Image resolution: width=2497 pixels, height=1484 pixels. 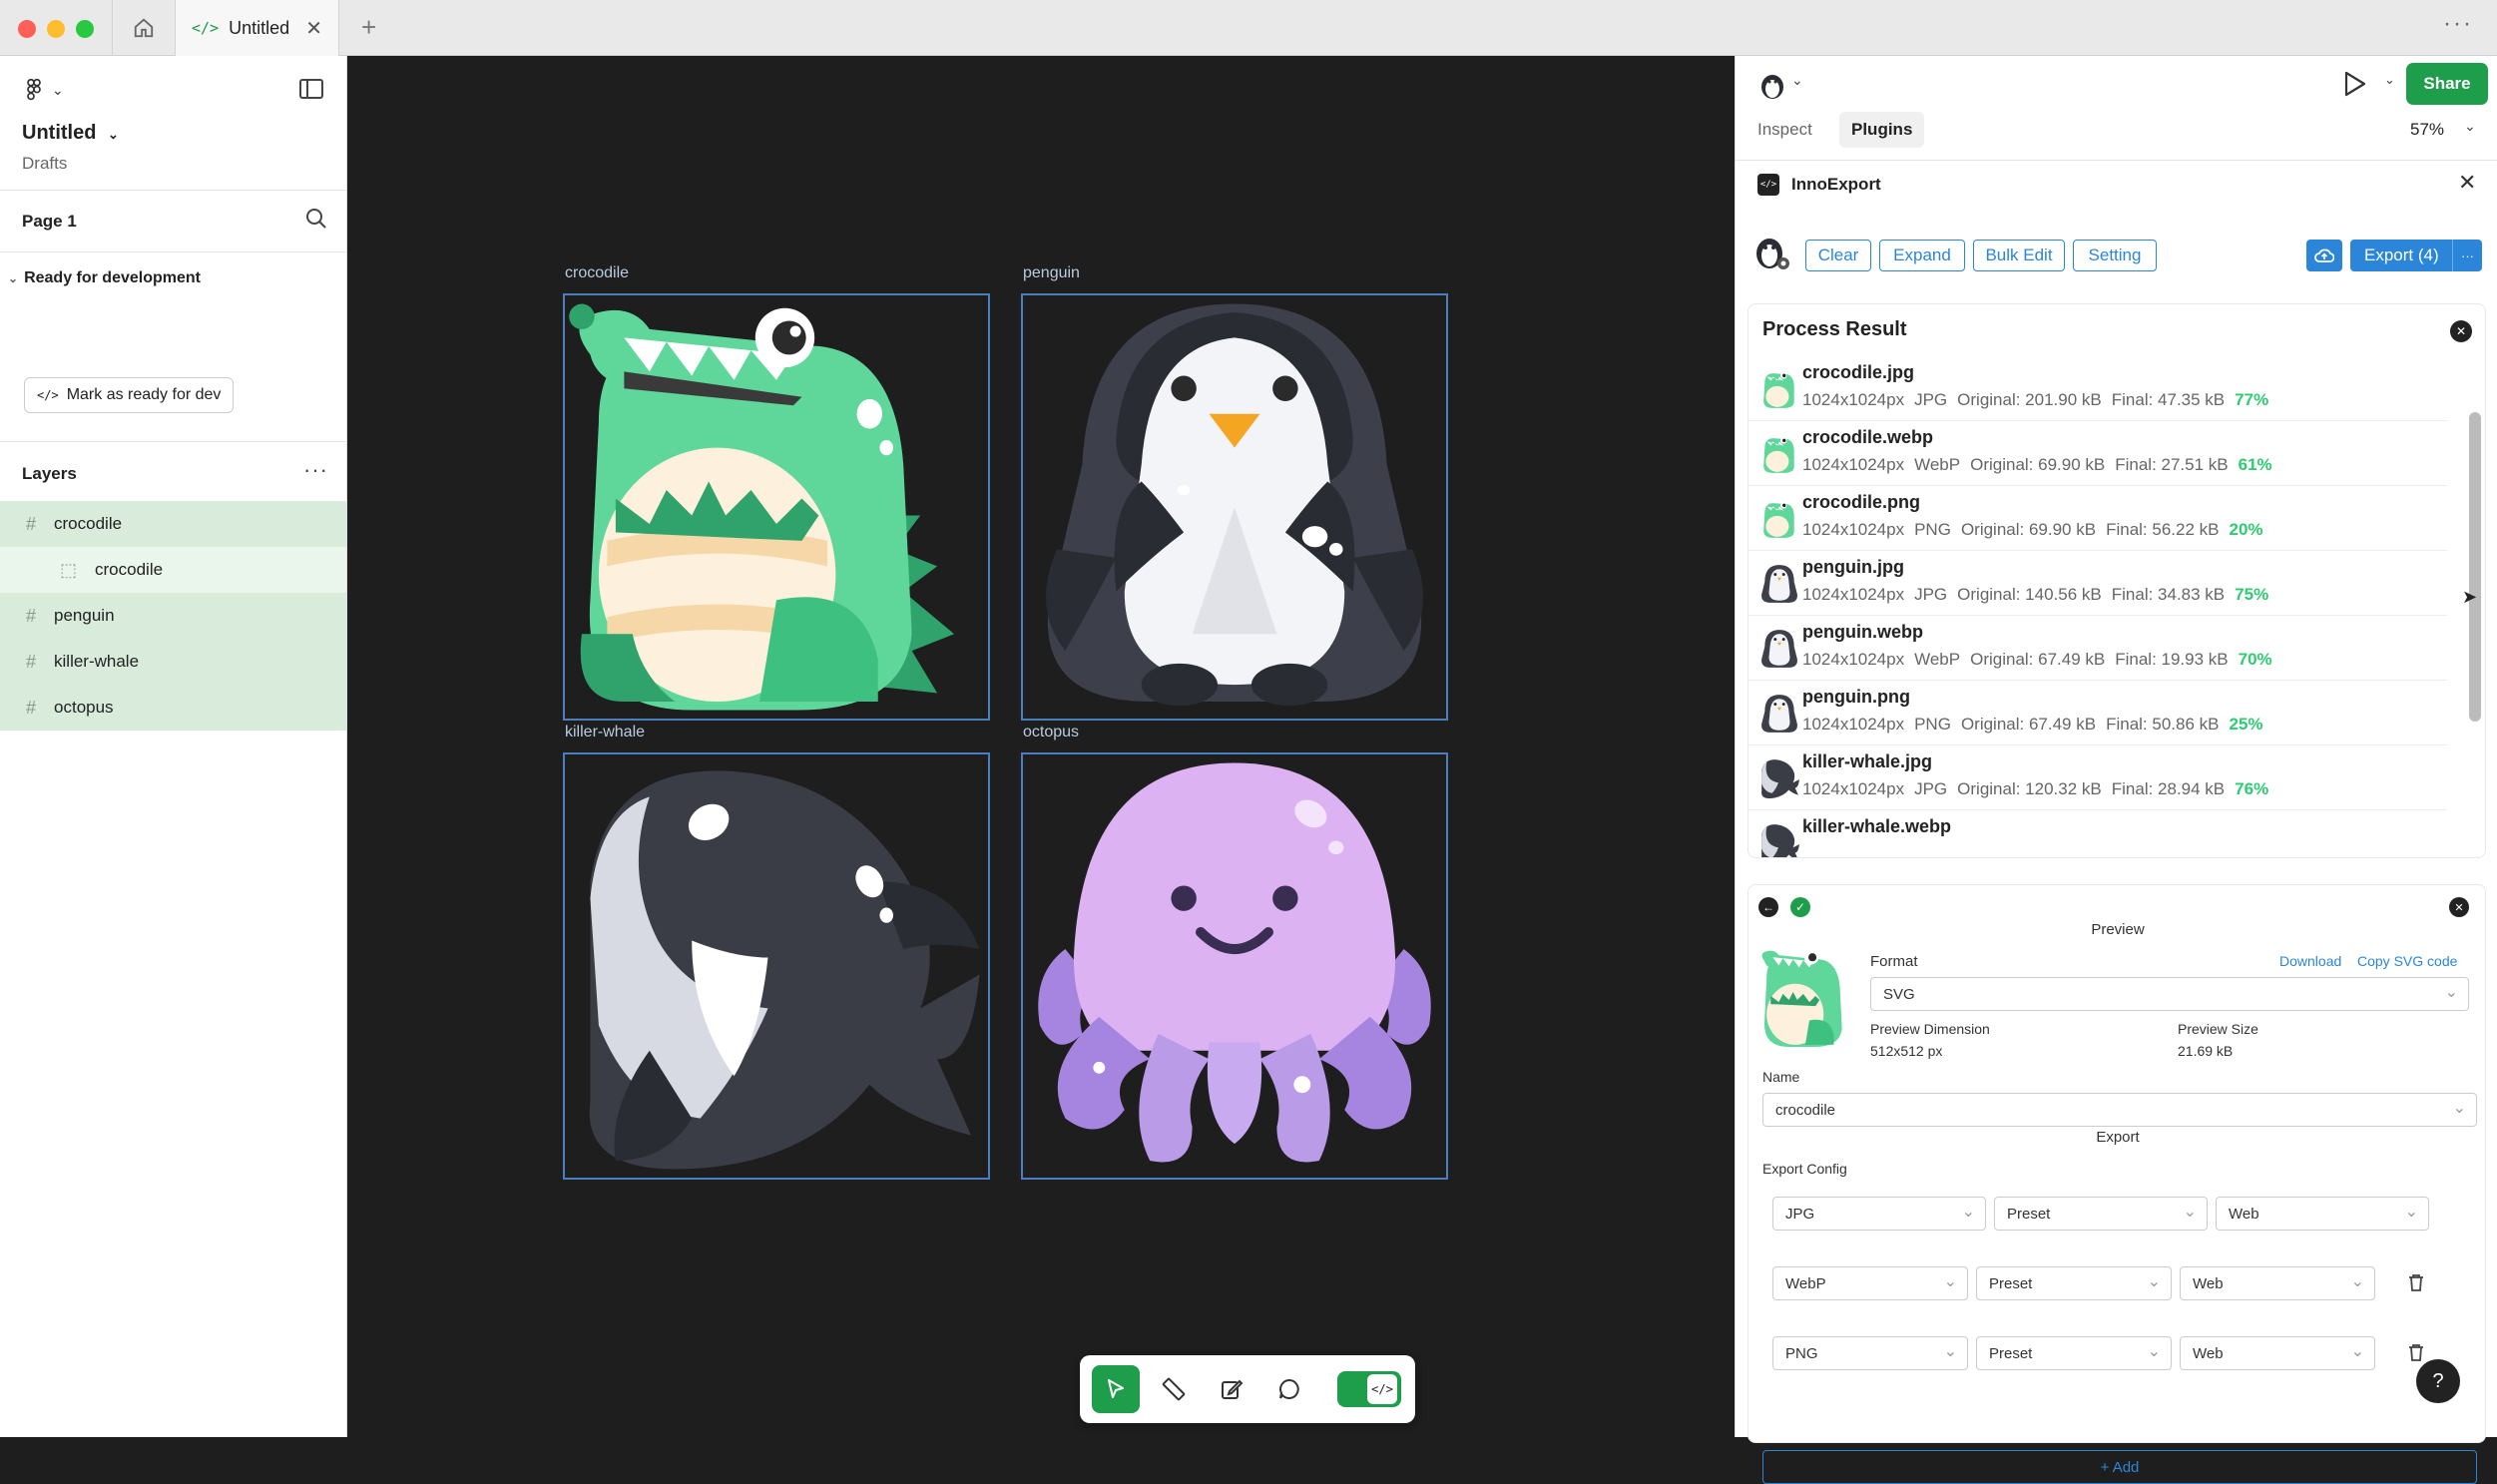 What do you see at coordinates (2115, 255) in the screenshot?
I see `setting-button: Setting` at bounding box center [2115, 255].